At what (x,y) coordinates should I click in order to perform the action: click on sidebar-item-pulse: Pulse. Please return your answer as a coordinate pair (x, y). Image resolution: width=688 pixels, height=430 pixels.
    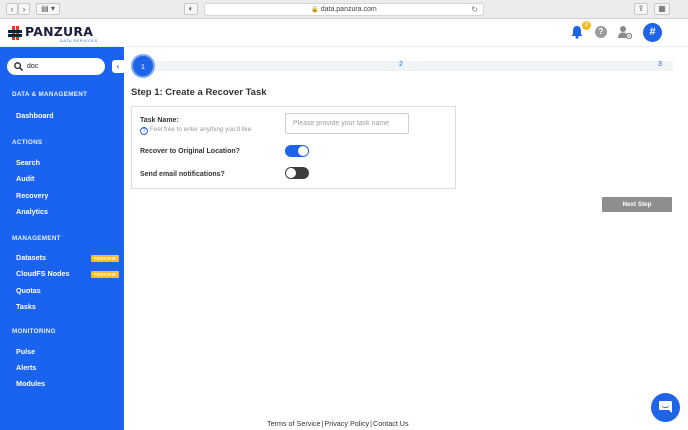
    Looking at the image, I should click on (25, 351).